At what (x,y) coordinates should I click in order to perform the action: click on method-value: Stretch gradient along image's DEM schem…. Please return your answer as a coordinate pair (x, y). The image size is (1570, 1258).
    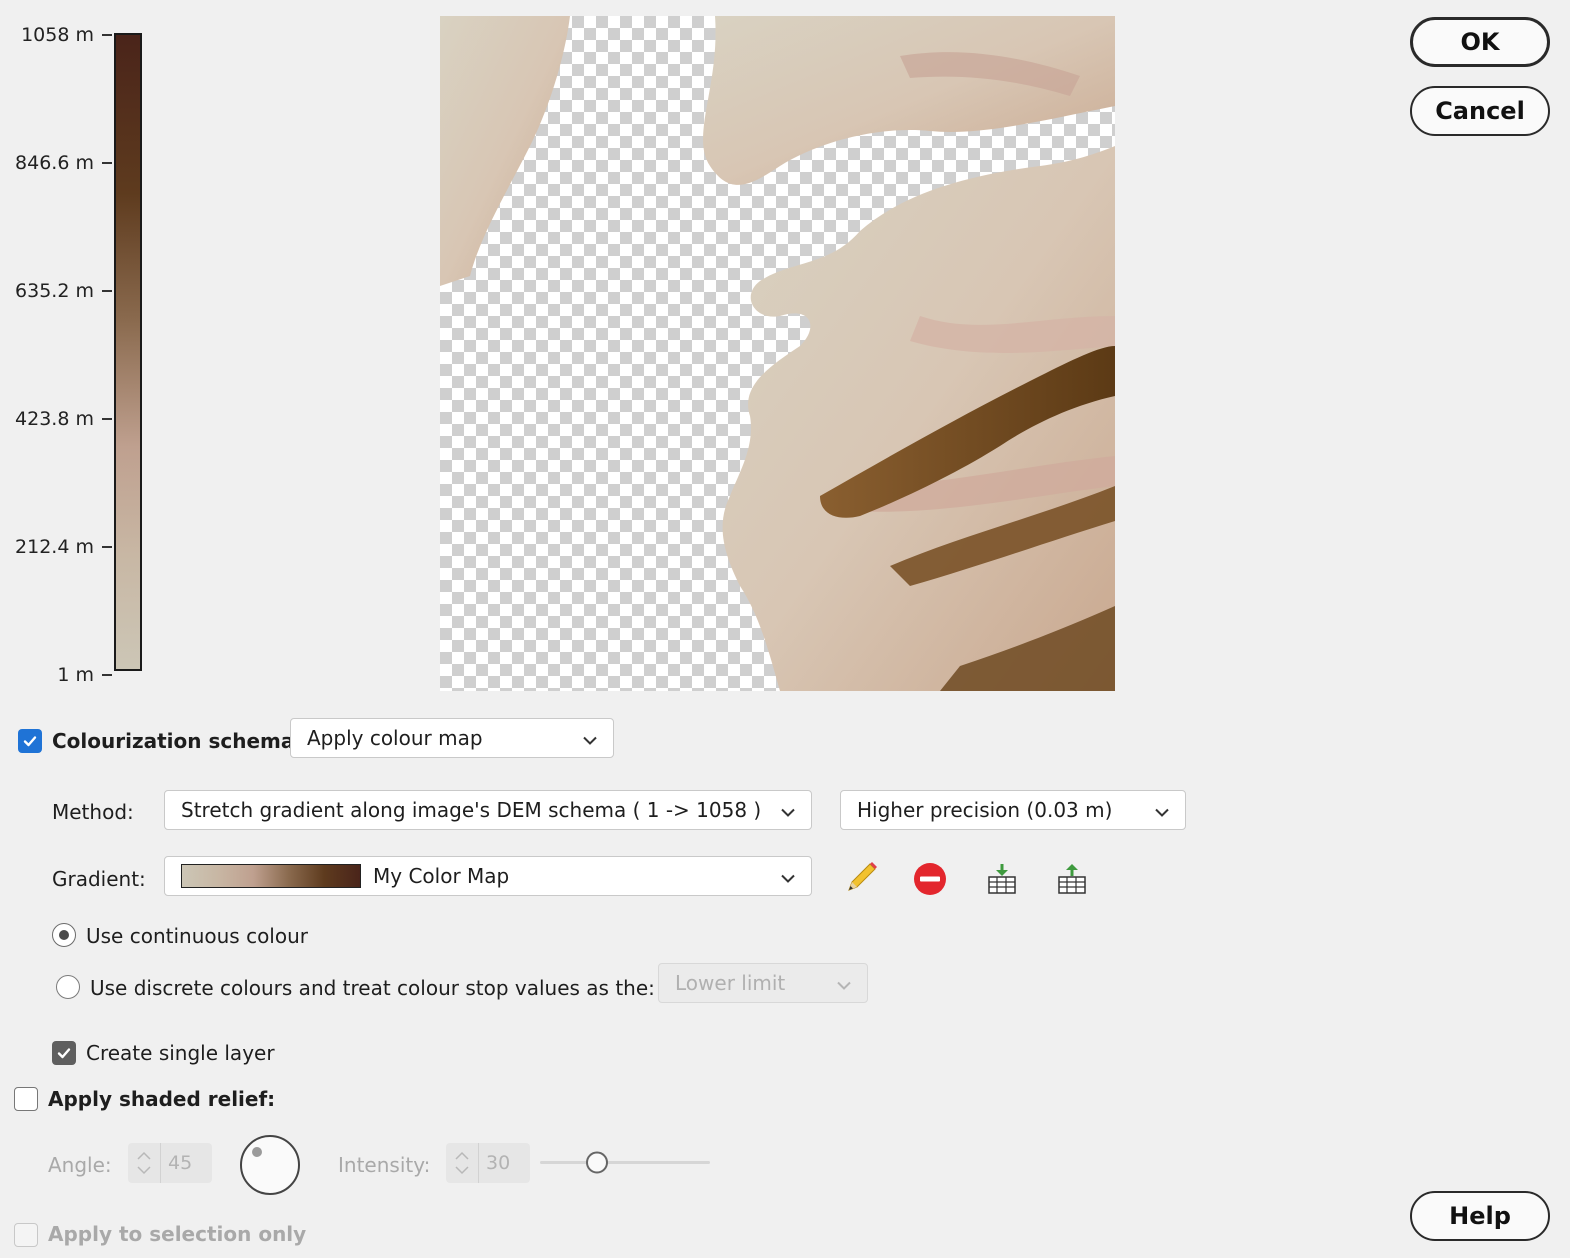
    Looking at the image, I should click on (471, 810).